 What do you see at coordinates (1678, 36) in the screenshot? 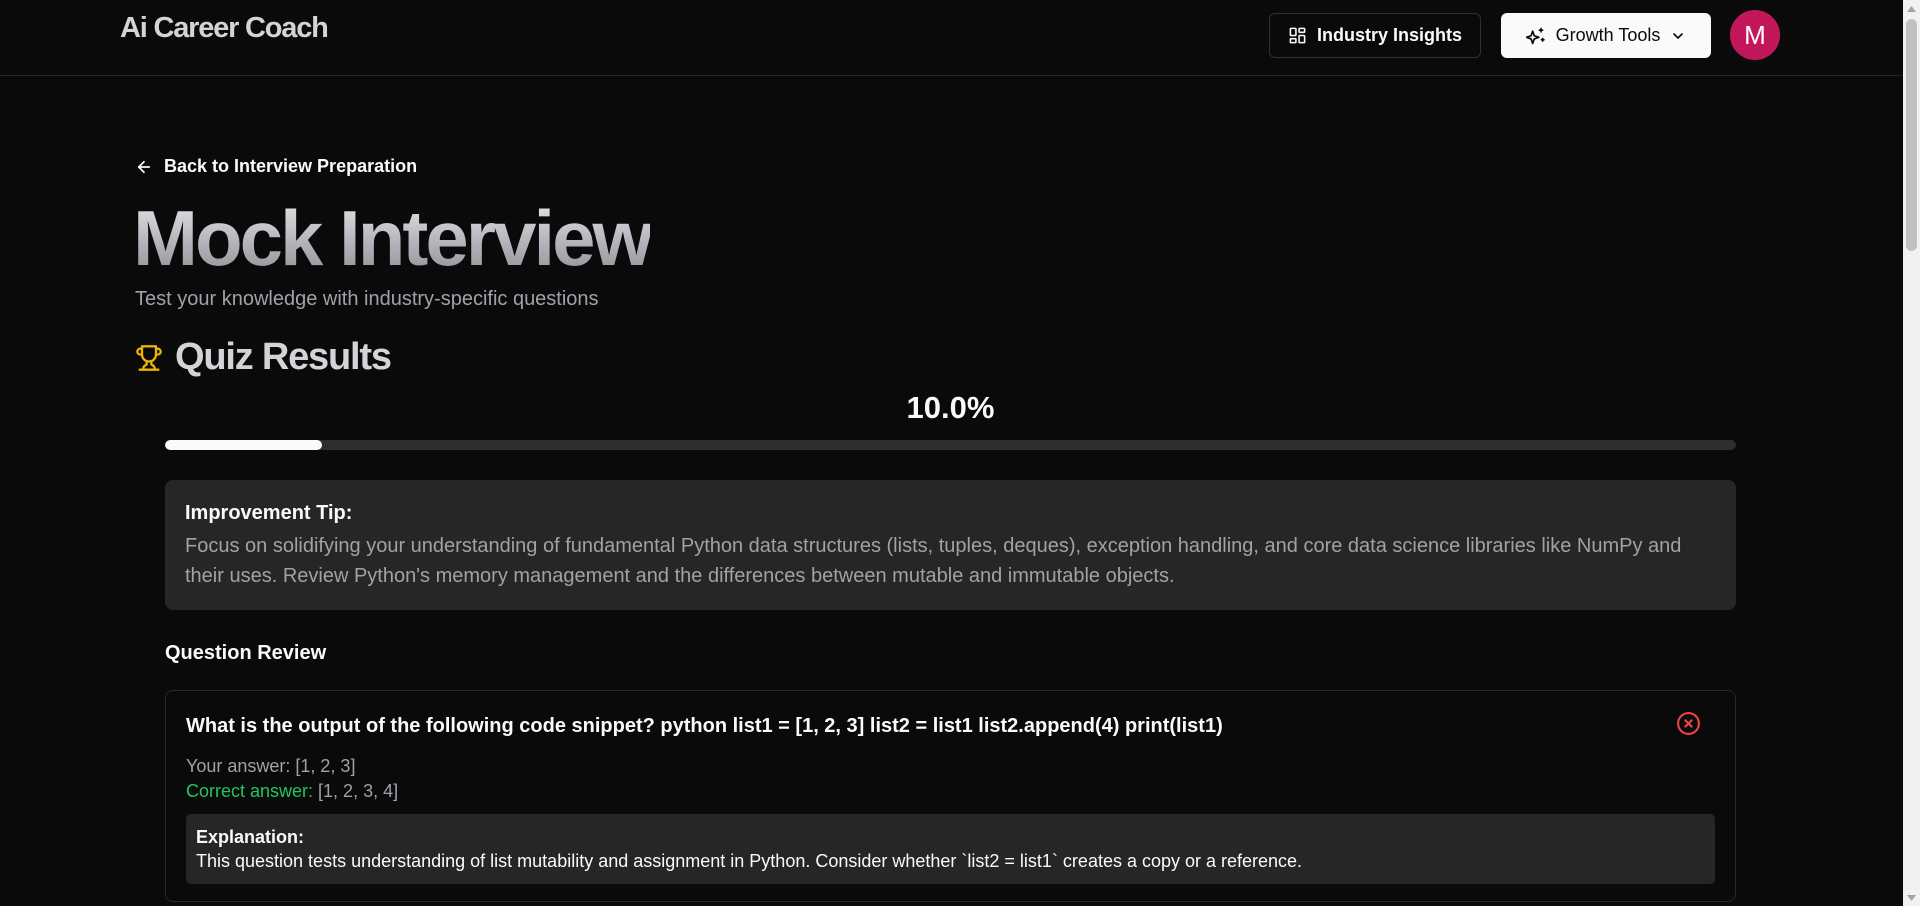
I see `chevron-down-icon` at bounding box center [1678, 36].